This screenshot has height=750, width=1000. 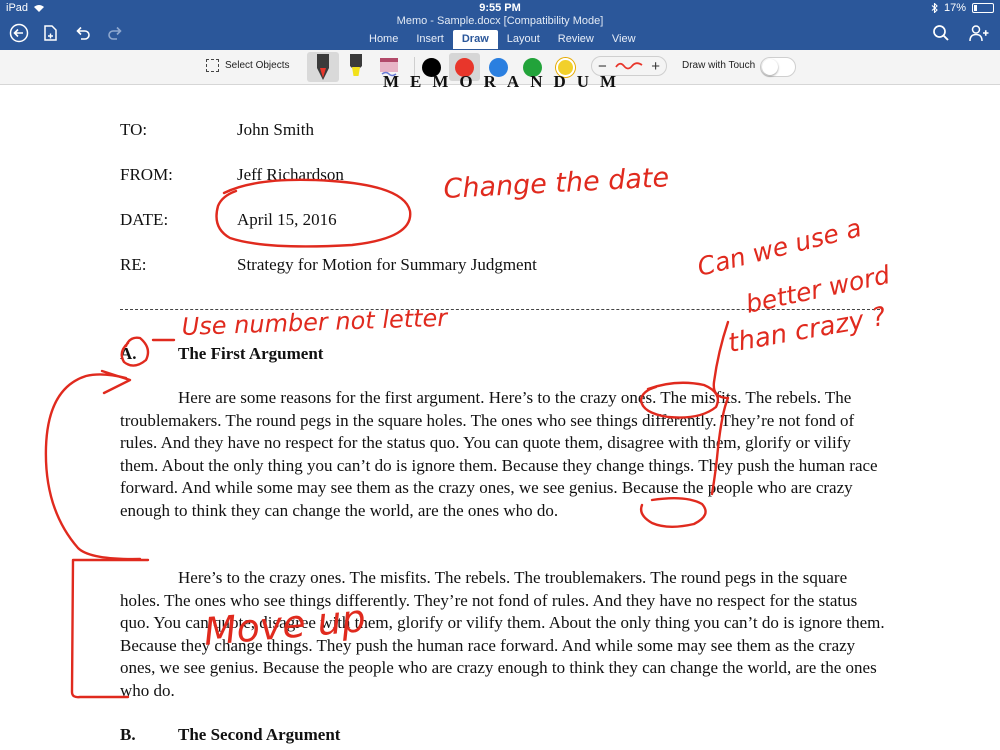 I want to click on battery-level, so click(x=975, y=8).